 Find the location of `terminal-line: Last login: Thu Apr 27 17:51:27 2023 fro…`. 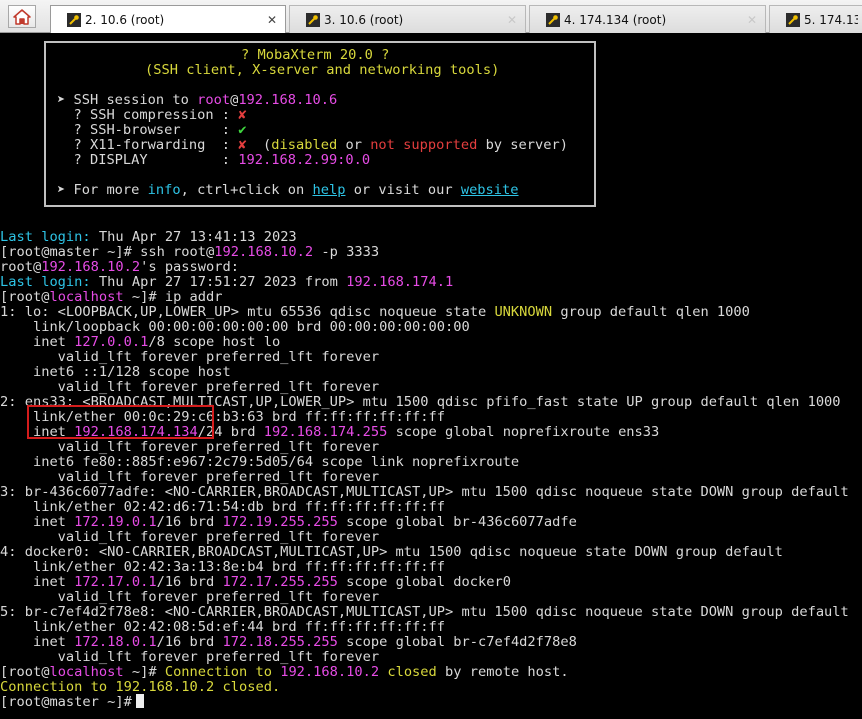

terminal-line: Last login: Thu Apr 27 17:51:27 2023 fro… is located at coordinates (226, 282).